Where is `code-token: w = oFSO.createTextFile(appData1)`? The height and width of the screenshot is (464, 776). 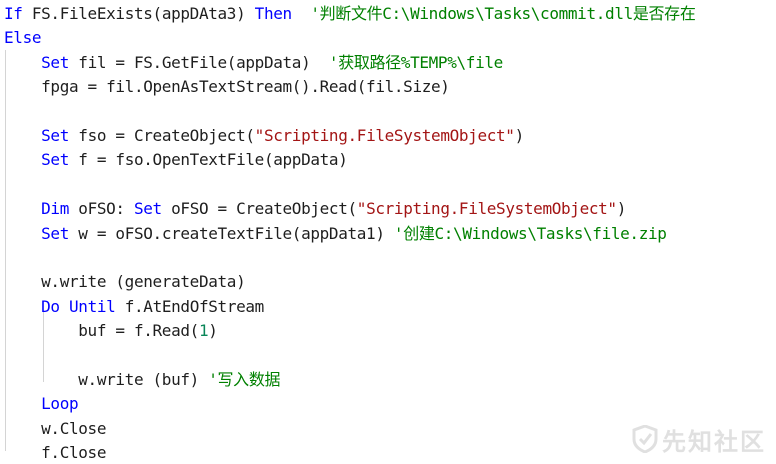
code-token: w = oFSO.createTextFile(appData1) is located at coordinates (231, 233).